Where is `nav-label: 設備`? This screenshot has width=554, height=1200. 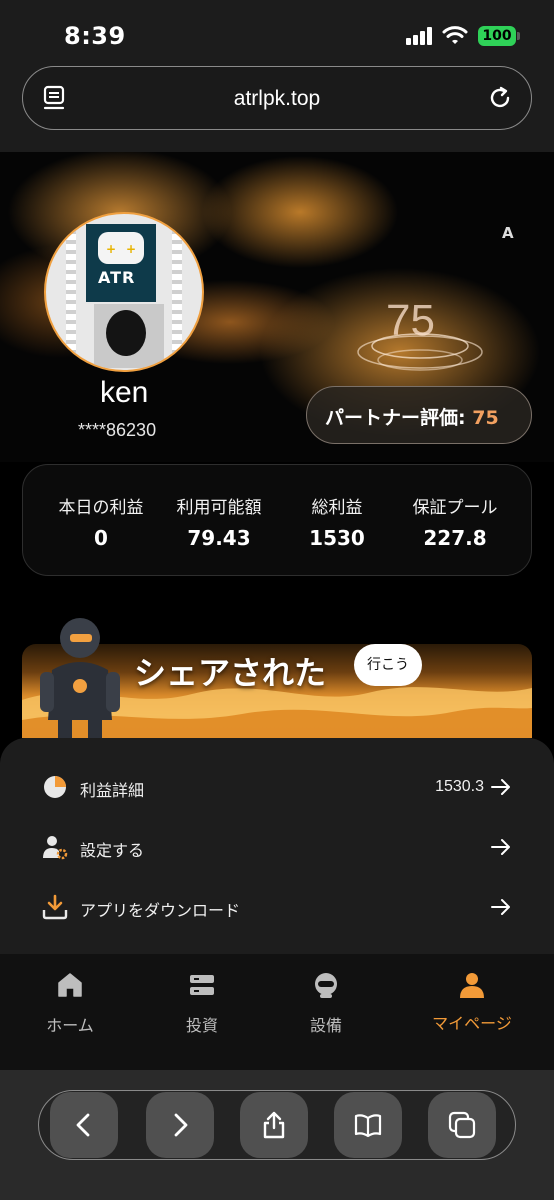 nav-label: 設備 is located at coordinates (325, 1025).